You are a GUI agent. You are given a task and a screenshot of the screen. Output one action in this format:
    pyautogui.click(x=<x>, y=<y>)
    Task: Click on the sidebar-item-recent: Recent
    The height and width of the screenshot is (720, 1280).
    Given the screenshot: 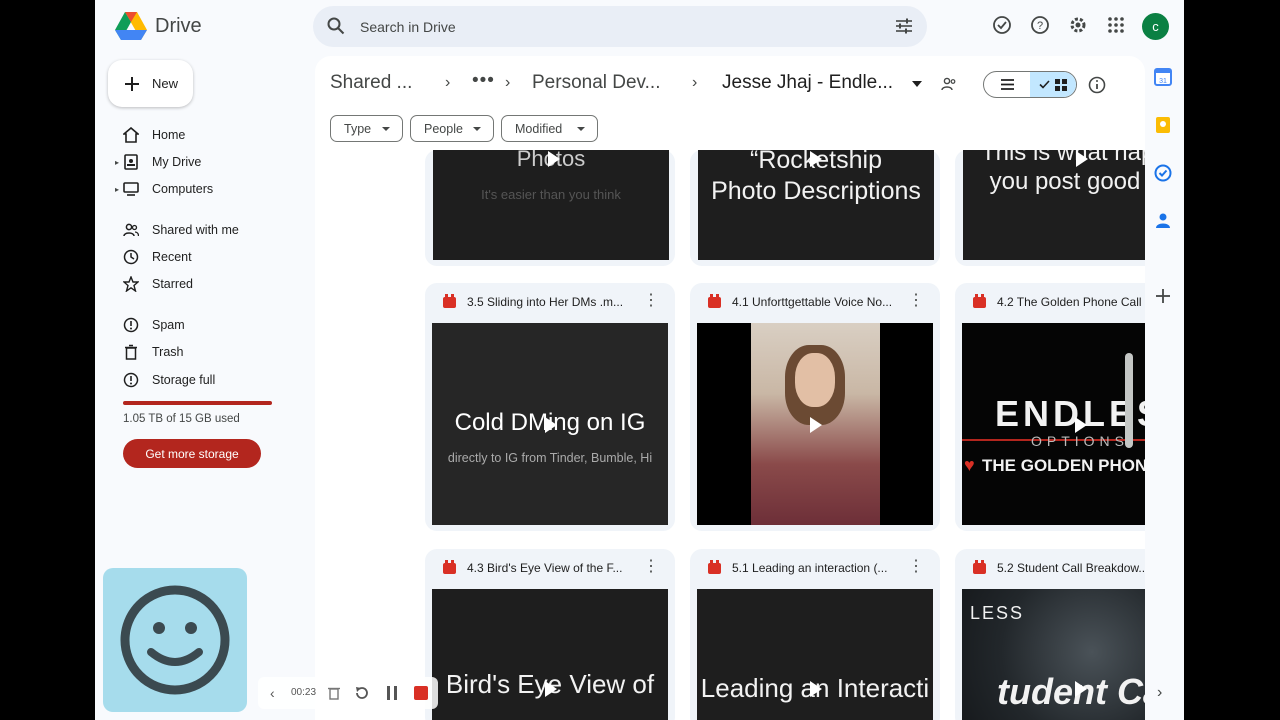 What is the action you would take?
    pyautogui.click(x=200, y=257)
    